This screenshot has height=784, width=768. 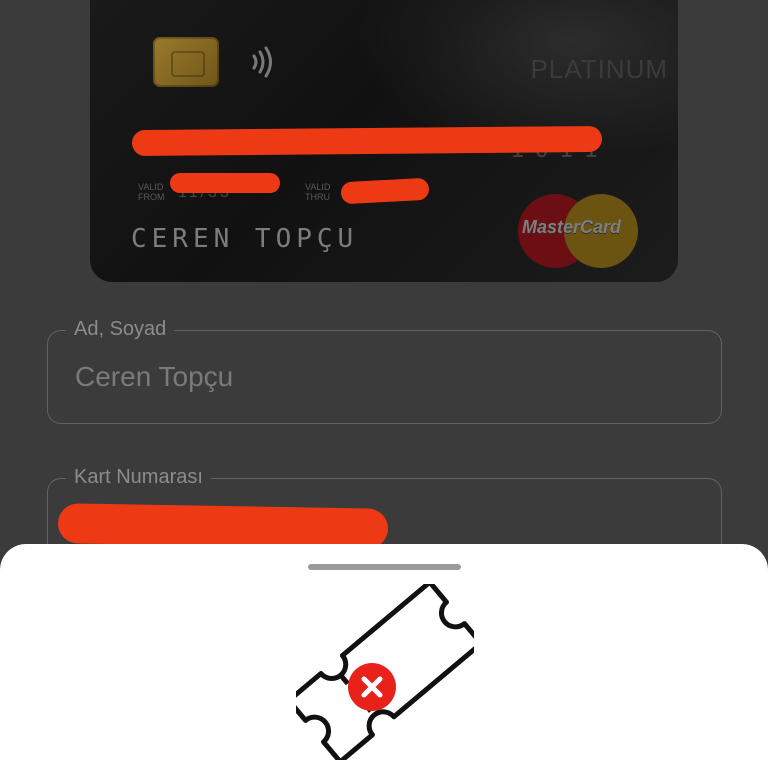 What do you see at coordinates (151, 192) in the screenshot?
I see `valid-from-label: VALID FROM` at bounding box center [151, 192].